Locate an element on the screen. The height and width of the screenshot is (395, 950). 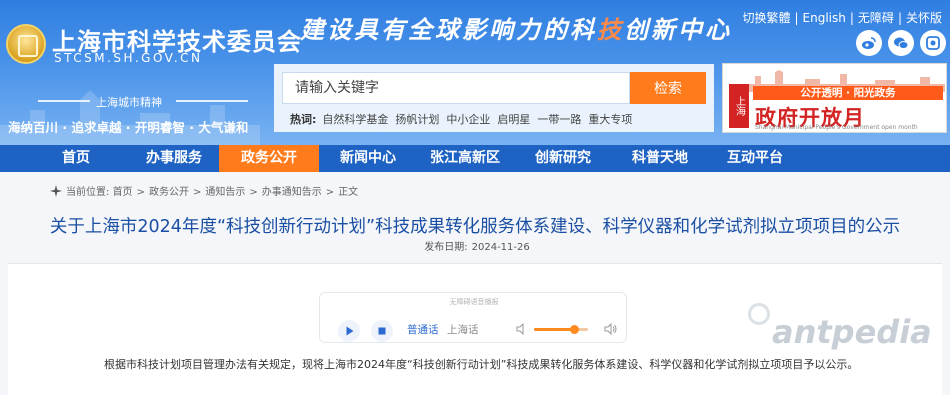
top-links: 切换繁體 | English | 无障碍 | 关怀版 is located at coordinates (842, 17).